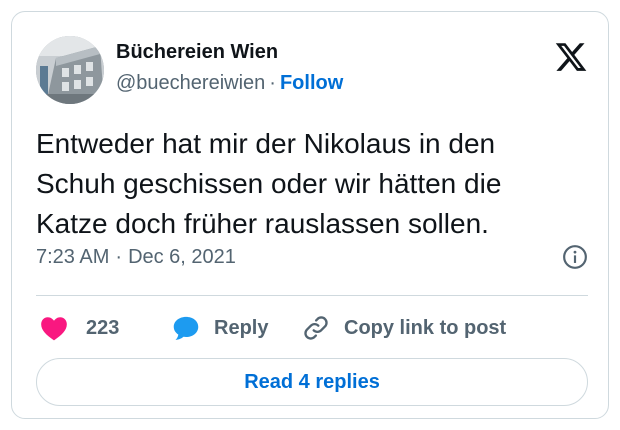  What do you see at coordinates (229, 68) in the screenshot?
I see `author-info: Büchereien Wien @buechereiwien · Follow` at bounding box center [229, 68].